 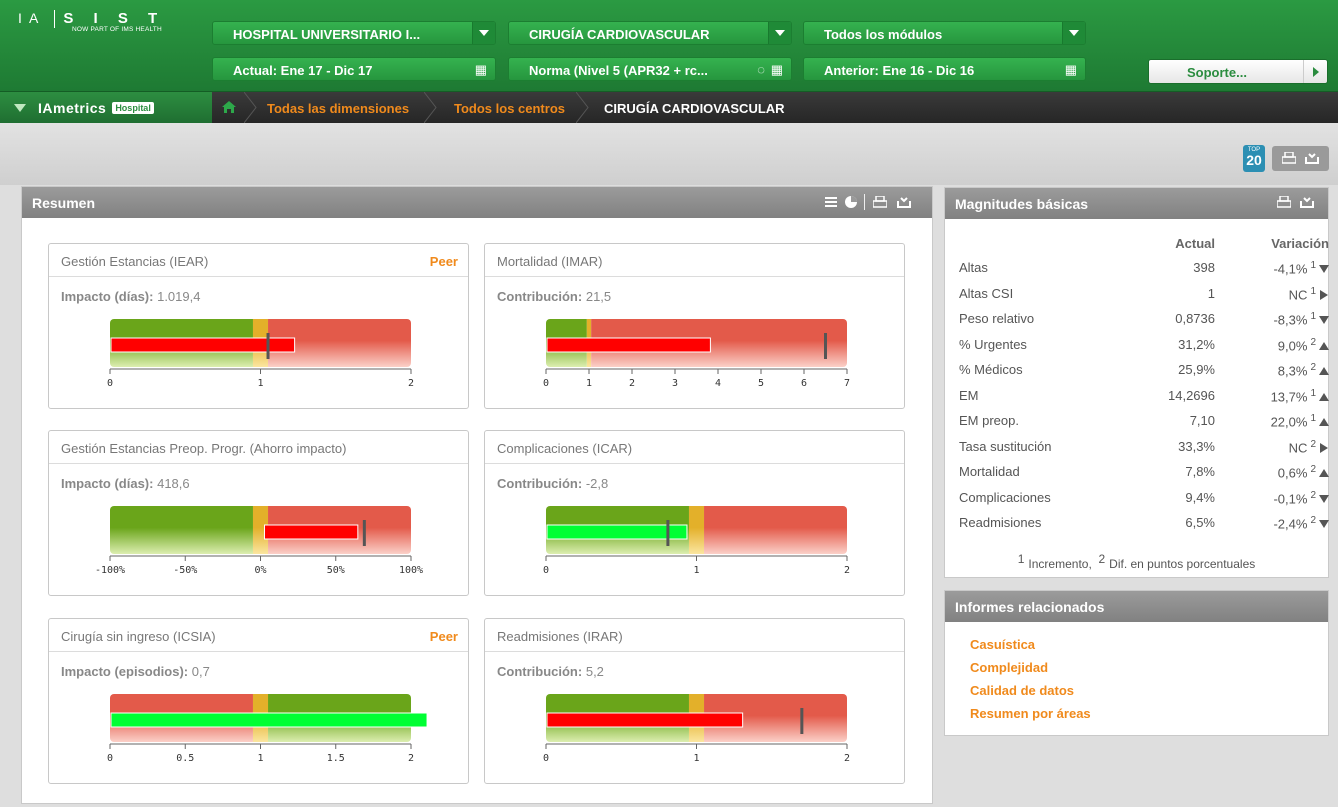 I want to click on tick-label: 100%, so click(x=411, y=570).